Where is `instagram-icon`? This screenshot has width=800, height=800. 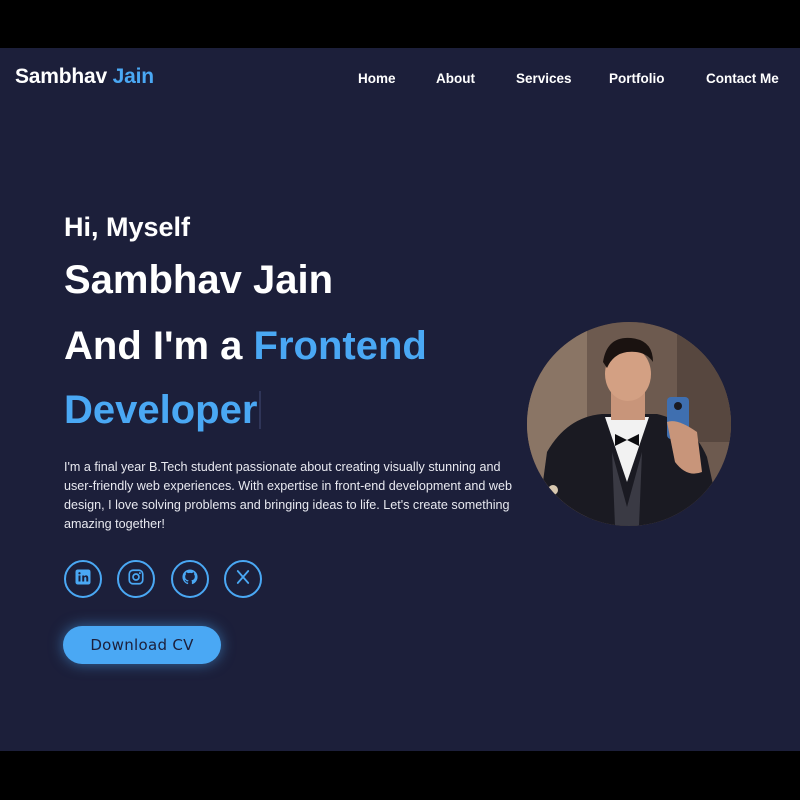 instagram-icon is located at coordinates (136, 579).